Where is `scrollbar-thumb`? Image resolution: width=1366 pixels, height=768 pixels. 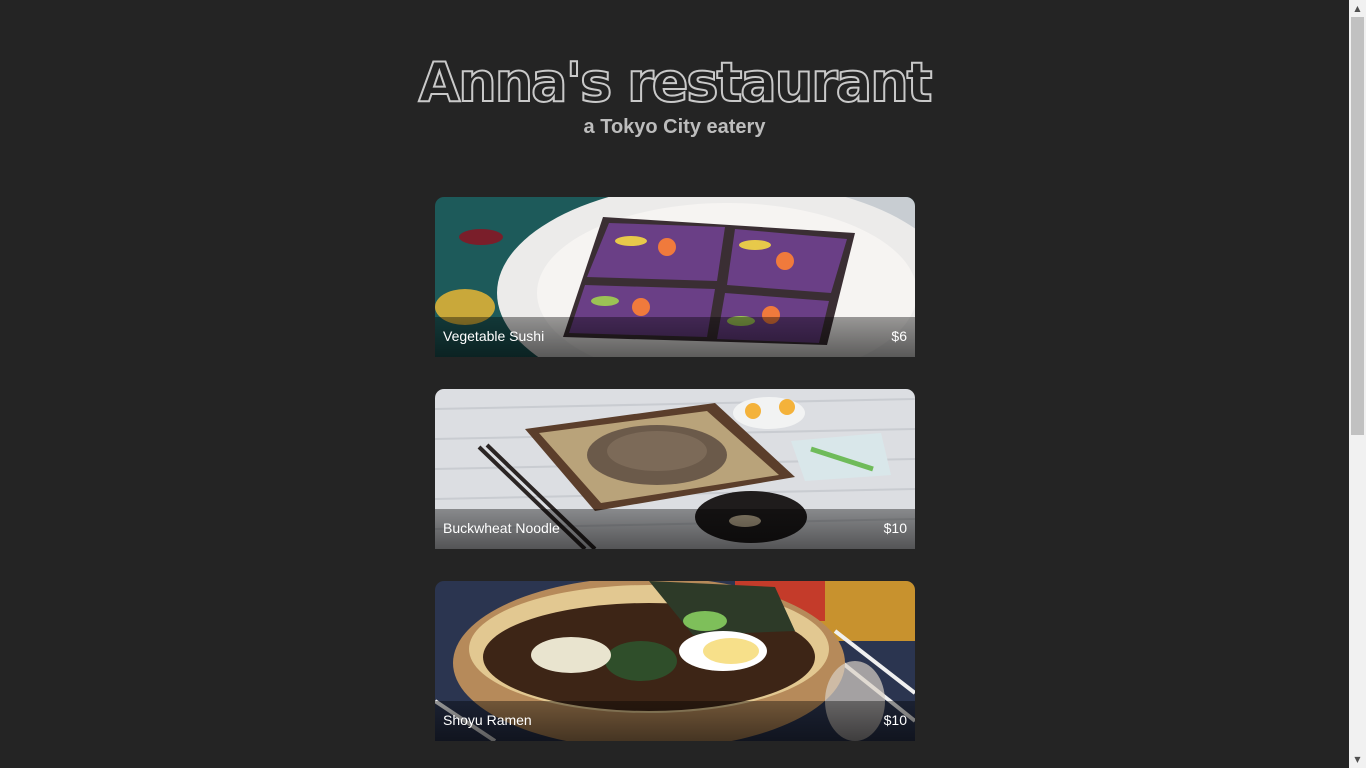 scrollbar-thumb is located at coordinates (1357, 226).